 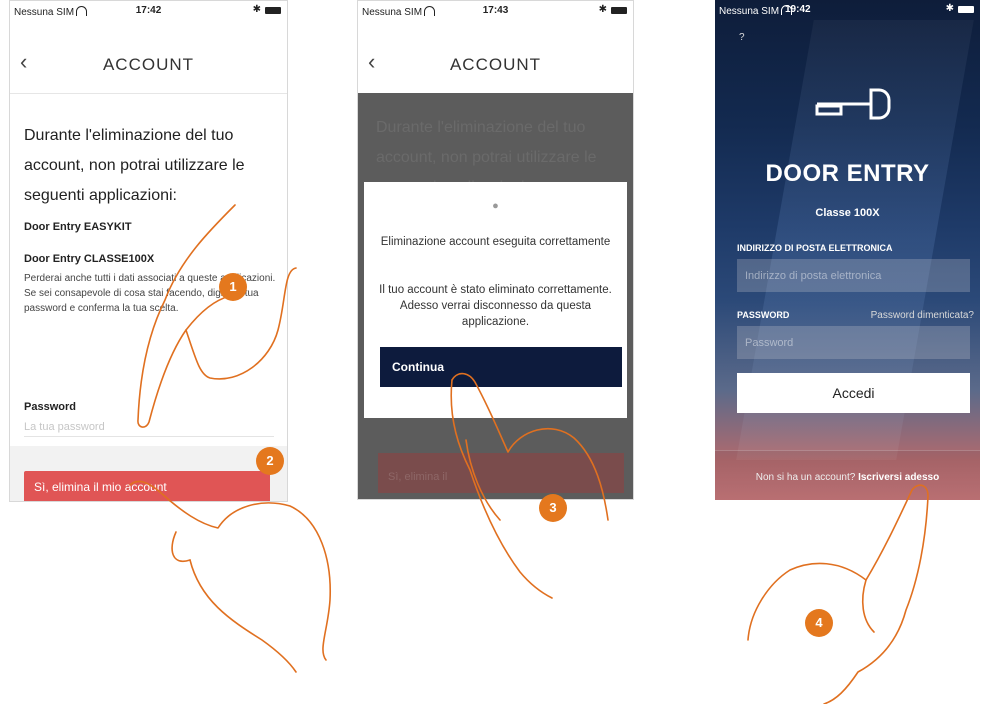 I want to click on status-bar: Nessuna SIM 17:42 ✱, so click(x=148, y=12).